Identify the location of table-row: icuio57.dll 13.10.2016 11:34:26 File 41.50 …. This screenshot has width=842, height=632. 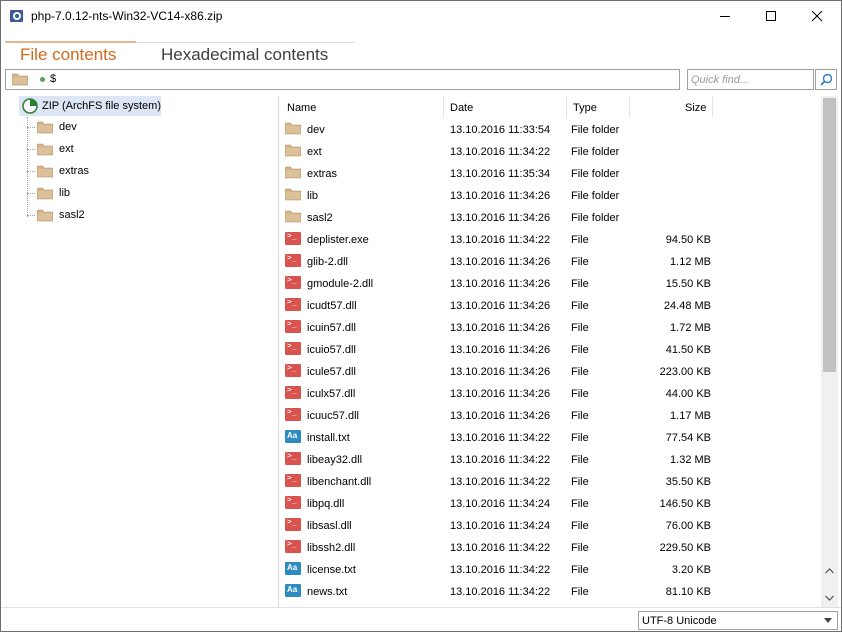
(550, 349).